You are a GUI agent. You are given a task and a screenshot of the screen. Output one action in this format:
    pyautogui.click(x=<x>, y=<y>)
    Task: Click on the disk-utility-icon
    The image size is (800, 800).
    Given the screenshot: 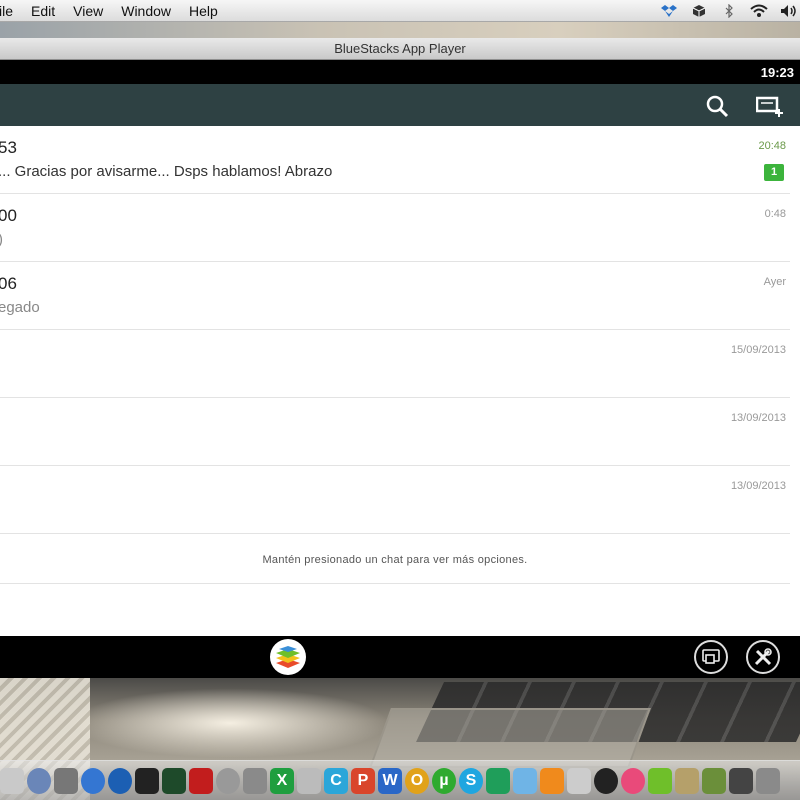 What is the action you would take?
    pyautogui.click(x=228, y=780)
    